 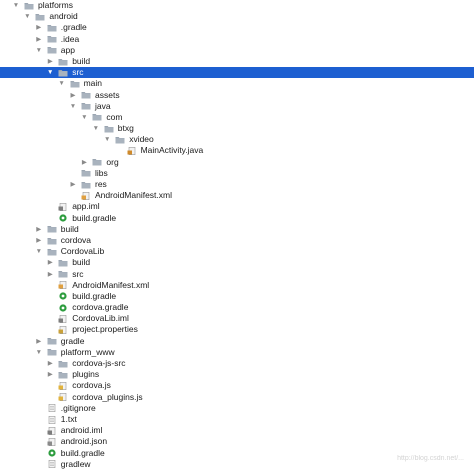 I want to click on tree-row: ▶ plugins, so click(x=237, y=374).